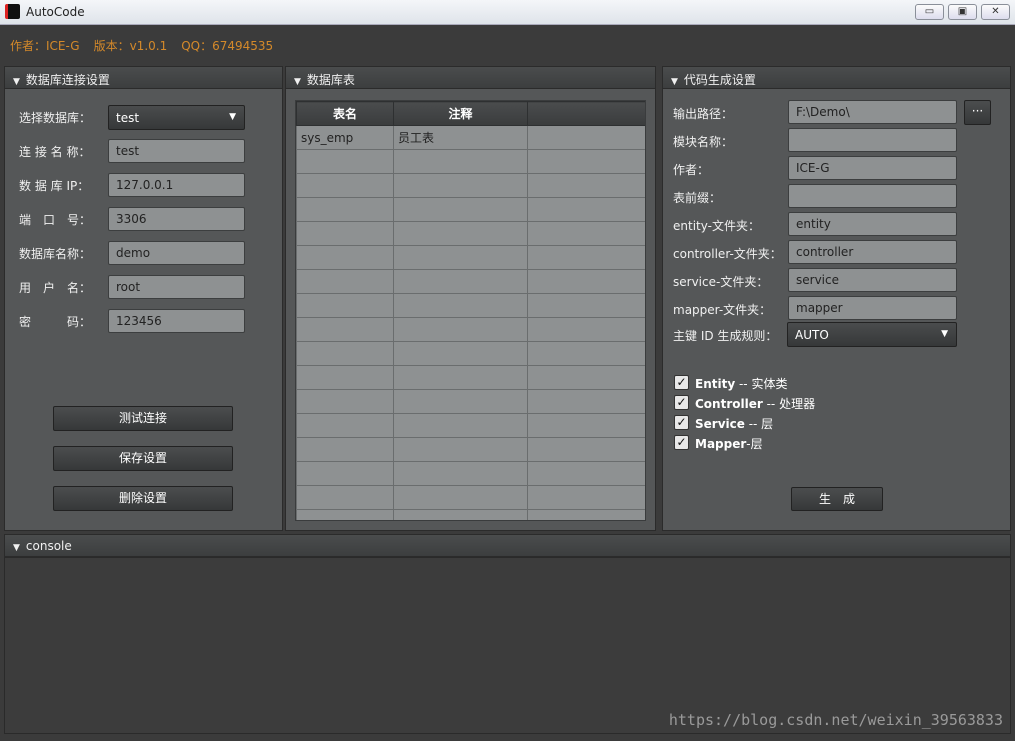 The height and width of the screenshot is (741, 1015). Describe the element at coordinates (507, 545) in the screenshot. I see `console-header: ▼ console` at that location.